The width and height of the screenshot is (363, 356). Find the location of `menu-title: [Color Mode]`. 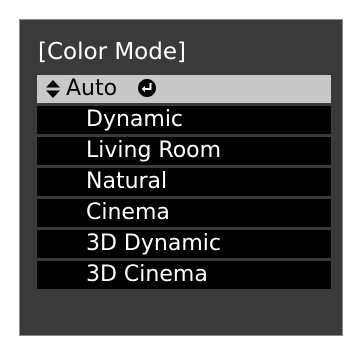

menu-title: [Color Mode] is located at coordinates (112, 52).